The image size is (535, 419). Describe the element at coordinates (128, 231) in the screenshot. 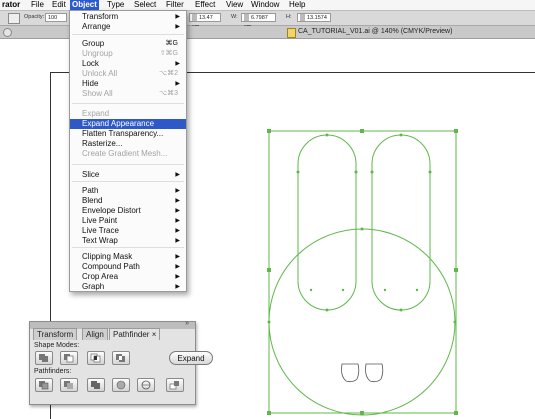

I see `menu-item-live-trace: Live Trace ▶` at that location.